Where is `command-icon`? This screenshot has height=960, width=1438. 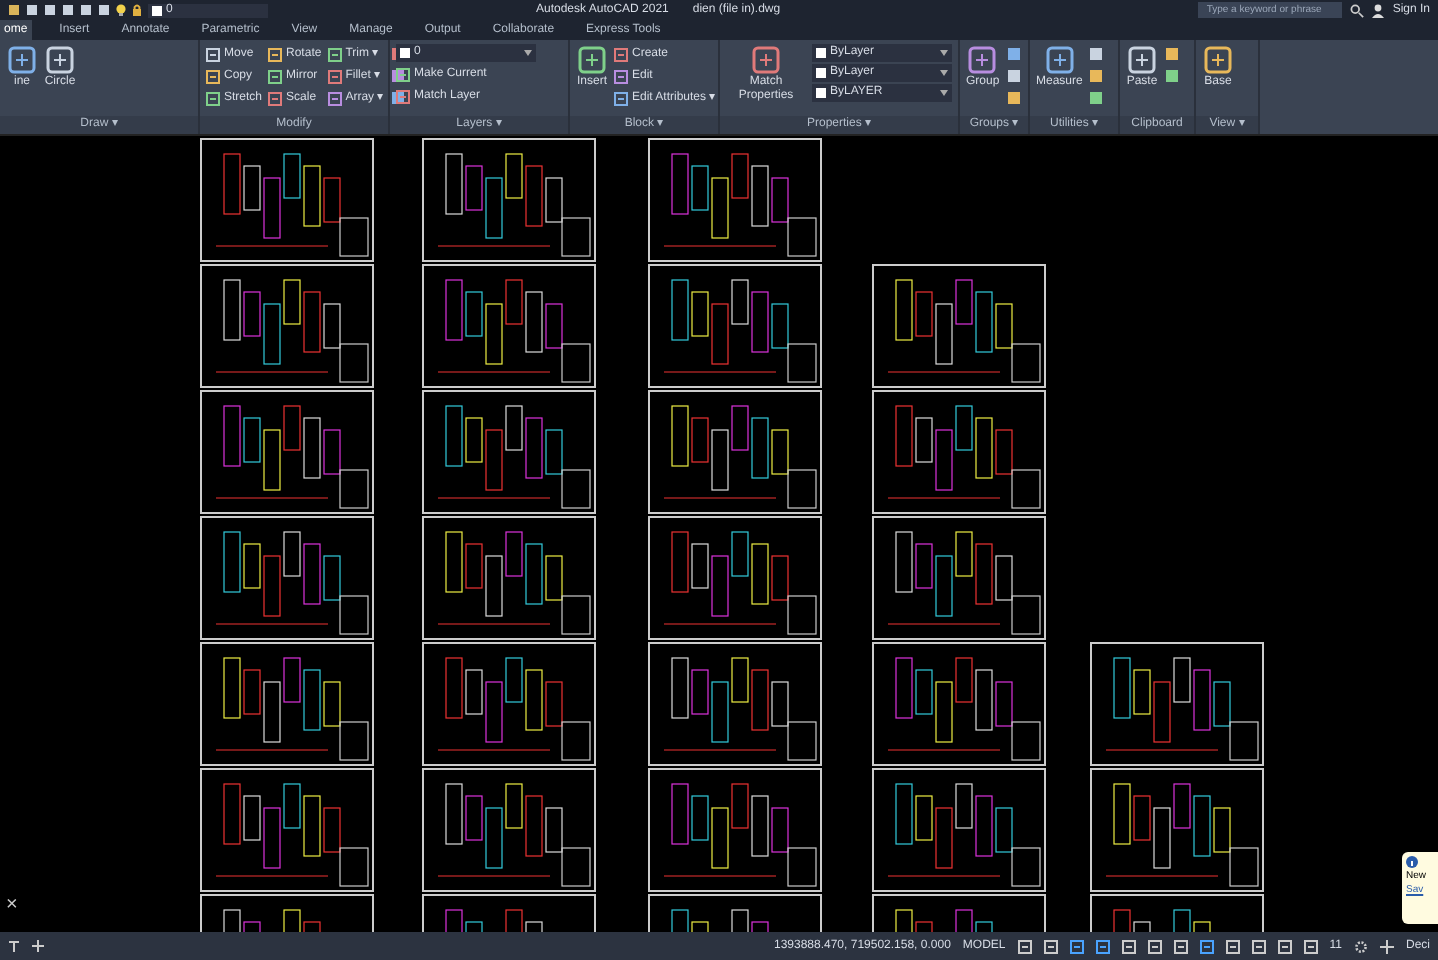
command-icon is located at coordinates (14, 946).